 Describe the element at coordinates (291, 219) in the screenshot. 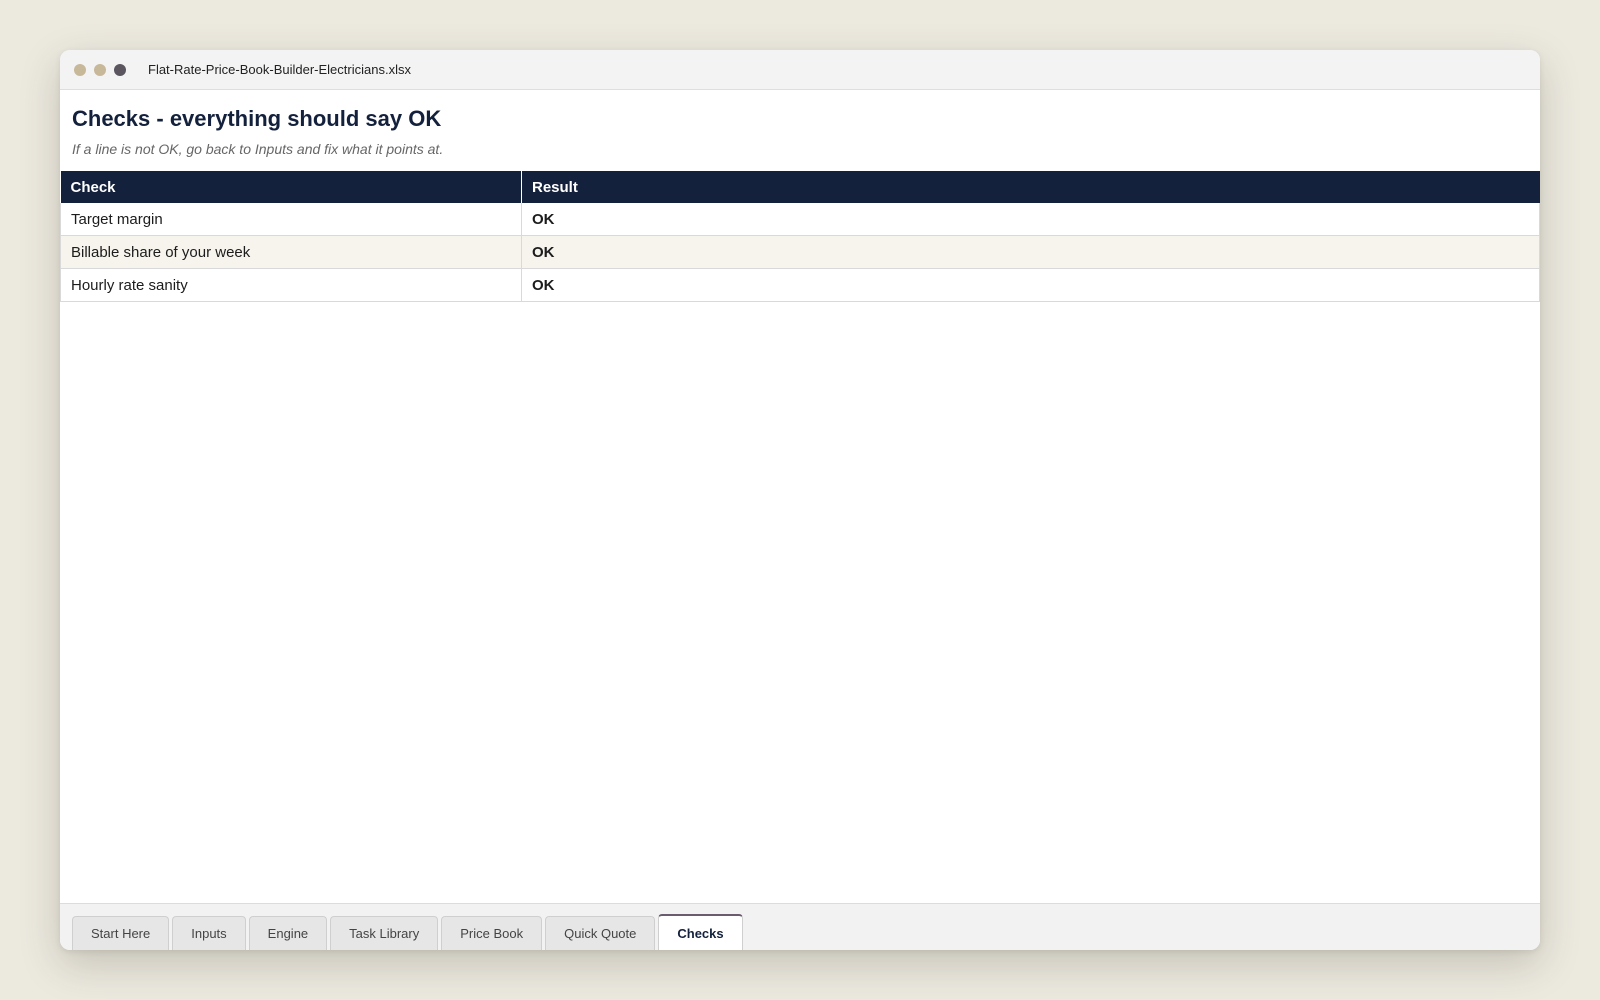

I see `check-cell: Target margin` at that location.